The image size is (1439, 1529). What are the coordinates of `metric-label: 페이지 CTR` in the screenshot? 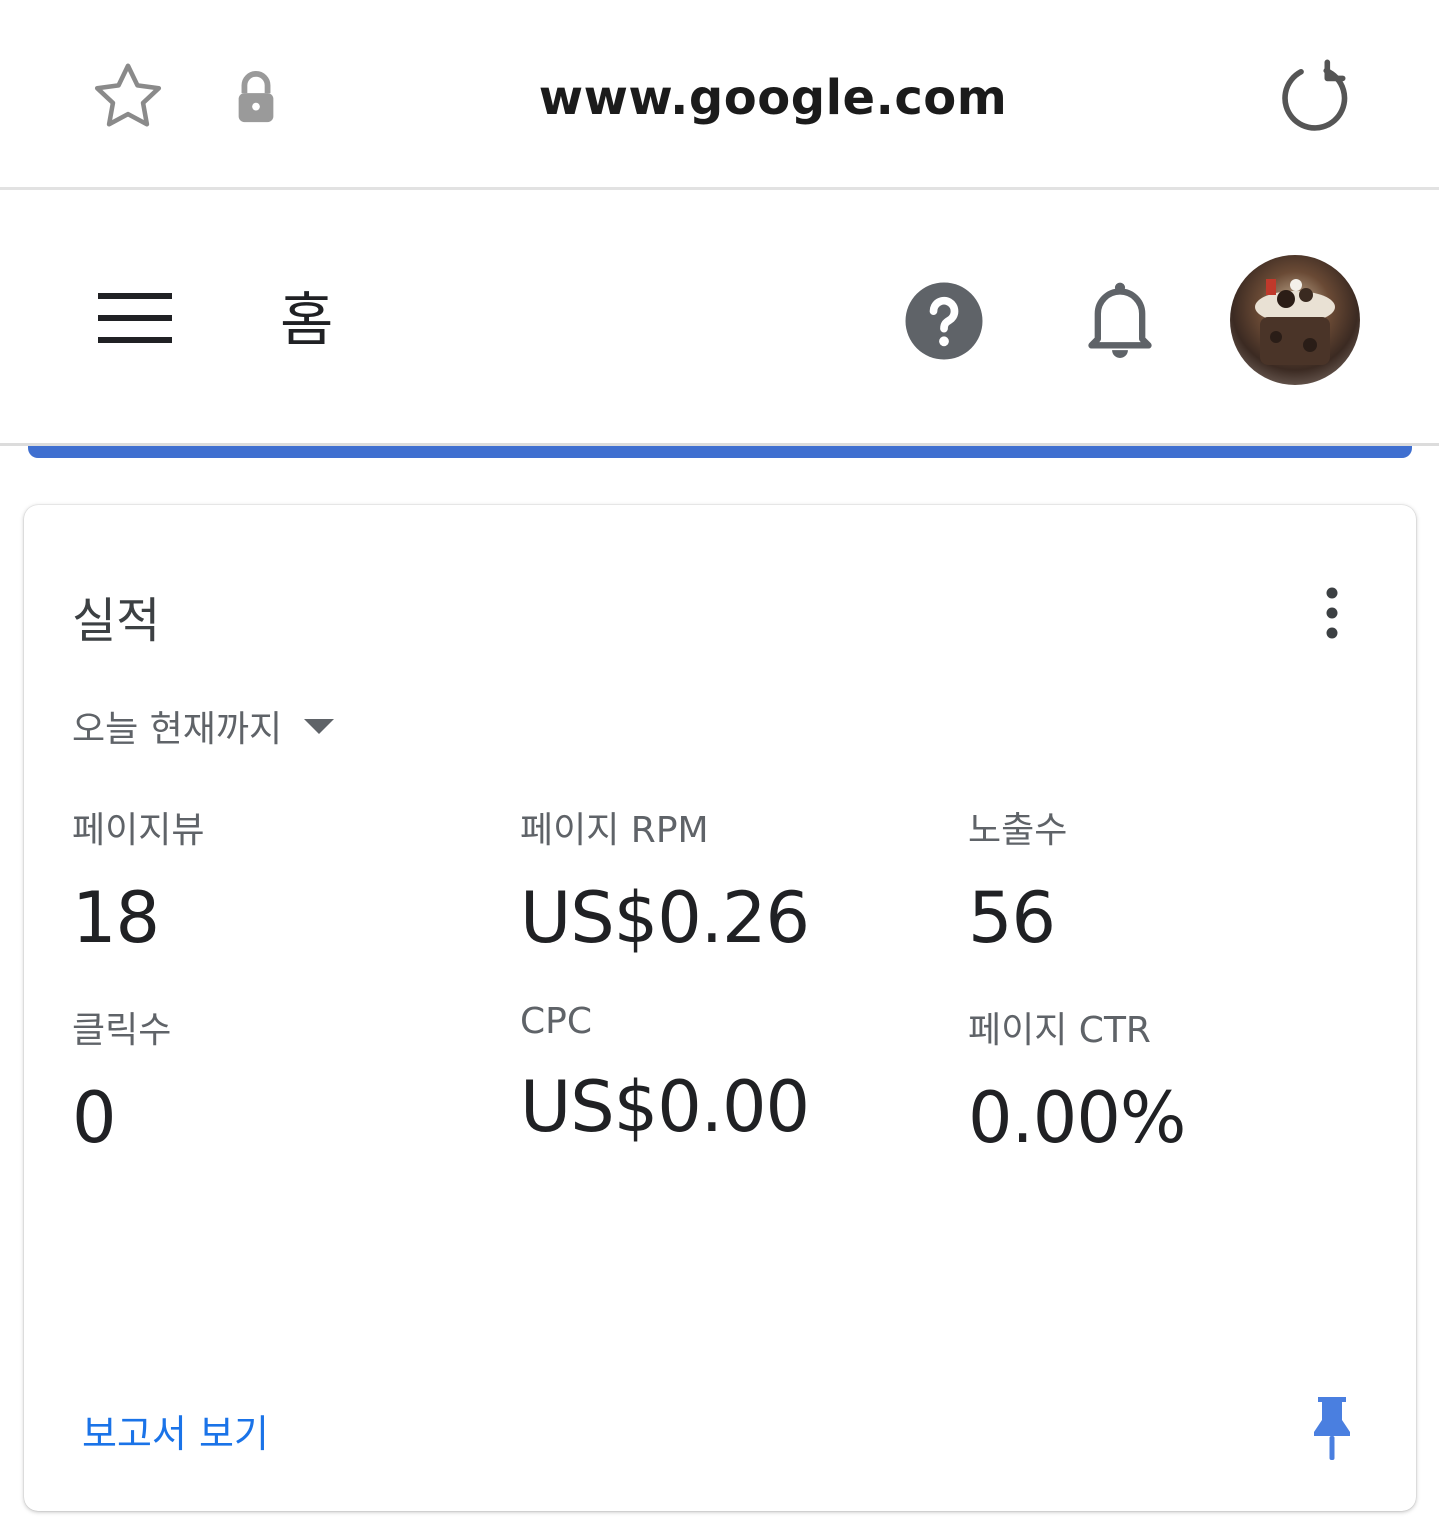 It's located at (1059, 1030).